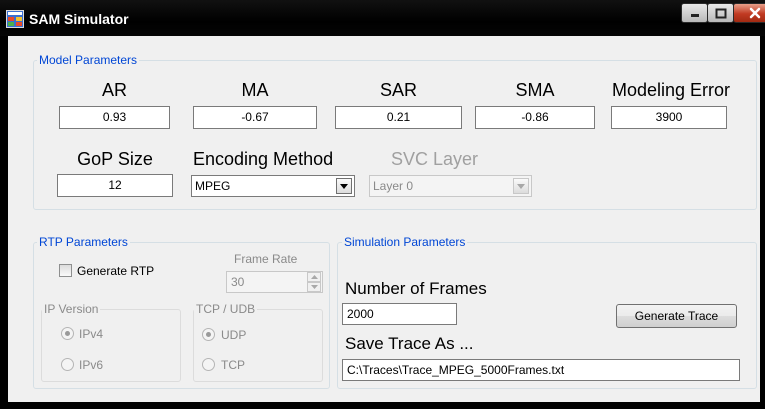 The width and height of the screenshot is (765, 409). I want to click on minimize-button, so click(694, 13).